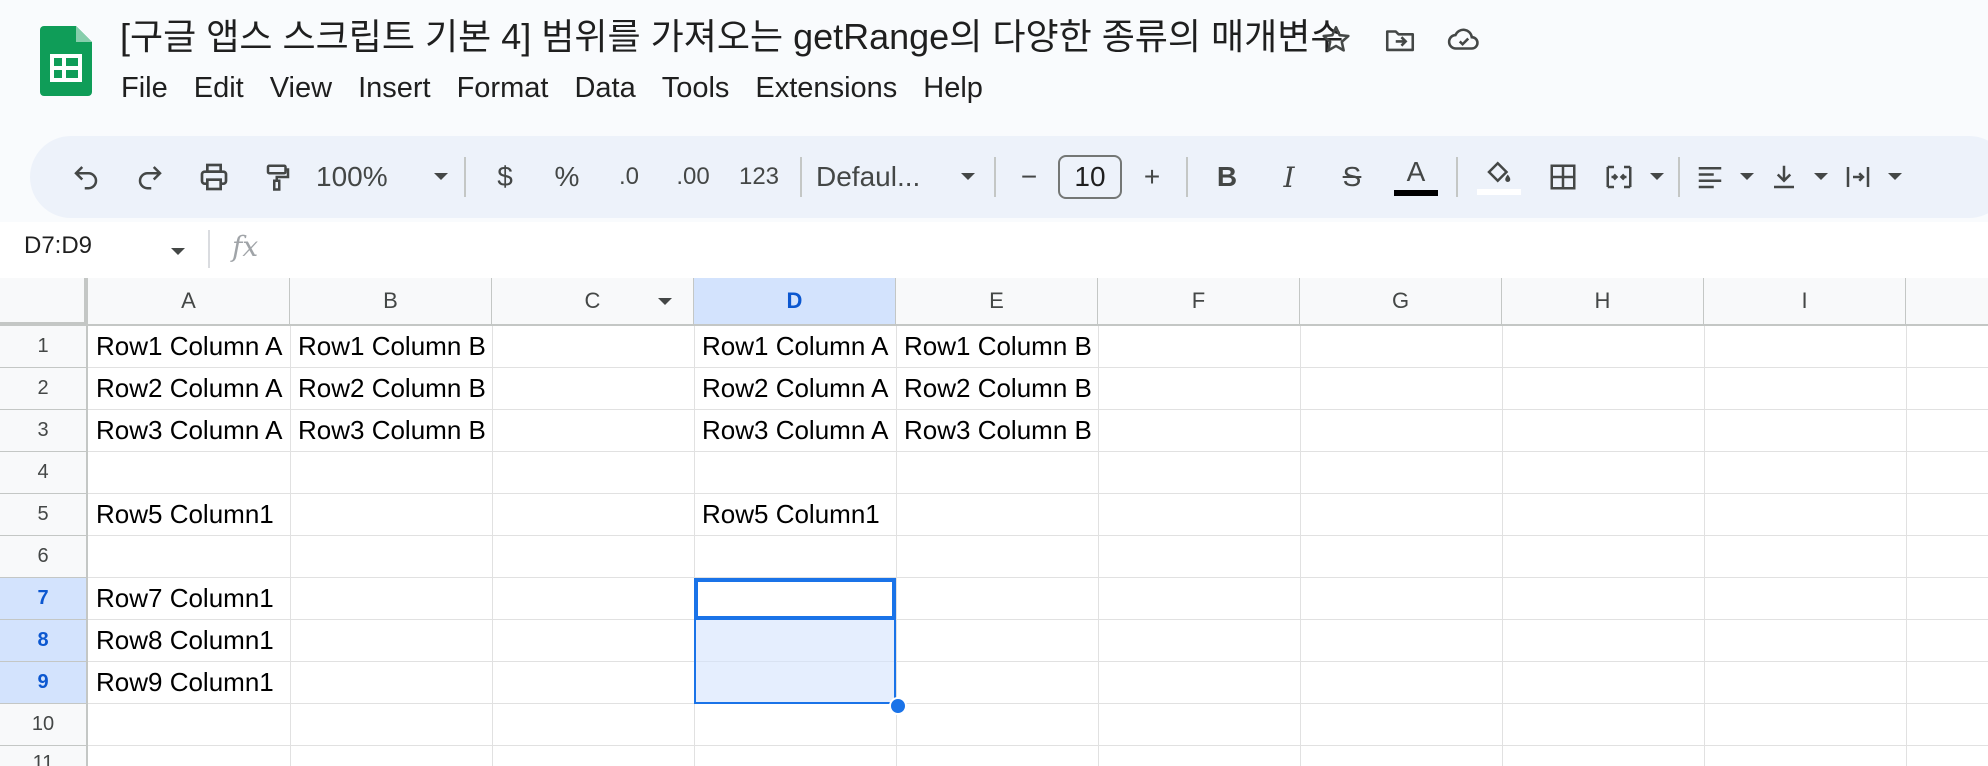 This screenshot has height=766, width=1988. I want to click on percent-format-button: %, so click(567, 177).